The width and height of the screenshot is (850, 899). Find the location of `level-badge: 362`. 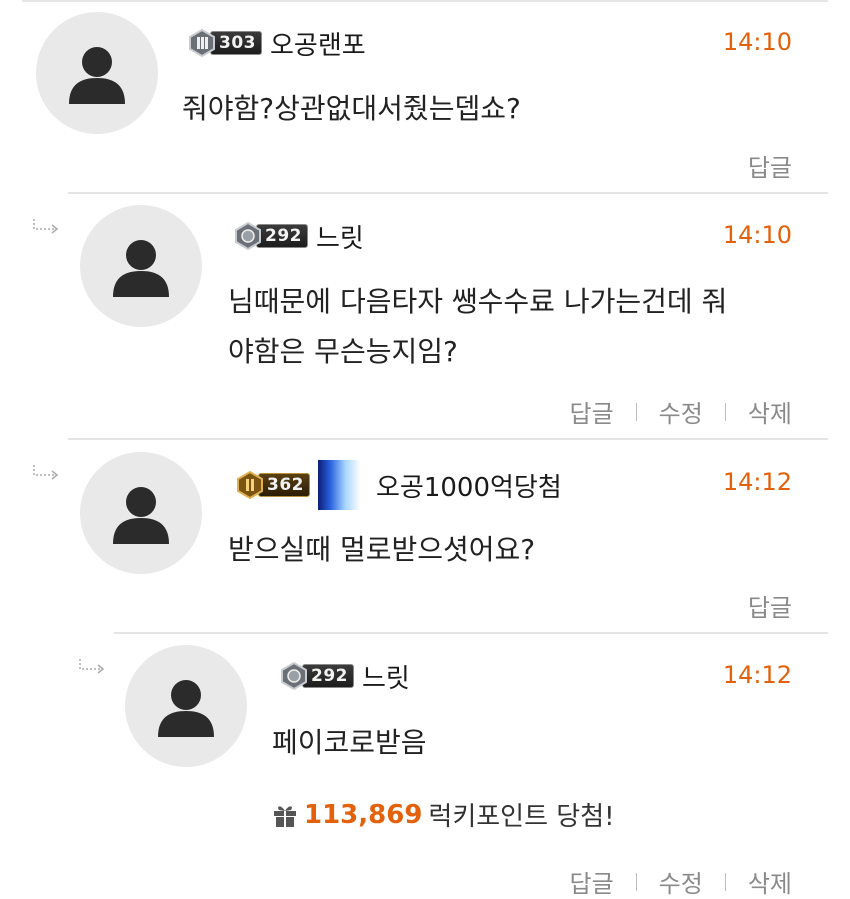

level-badge: 362 is located at coordinates (273, 485).